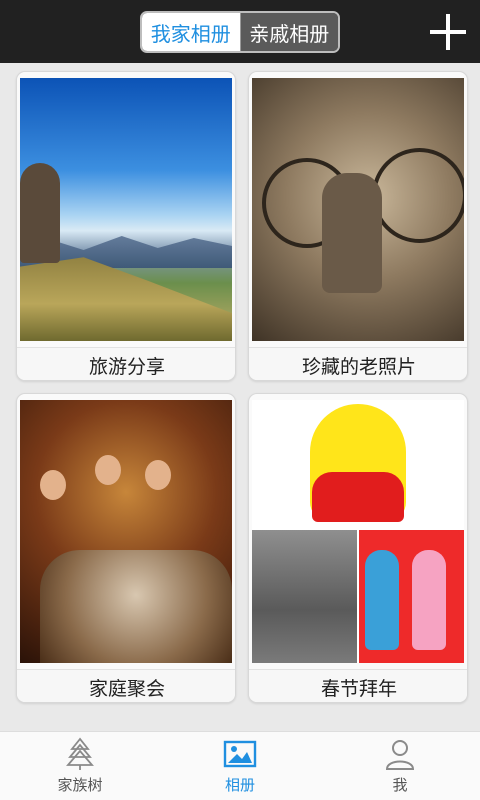 Image resolution: width=480 pixels, height=800 pixels. What do you see at coordinates (191, 32) in the screenshot?
I see `tab-my-family-album: 我家相册` at bounding box center [191, 32].